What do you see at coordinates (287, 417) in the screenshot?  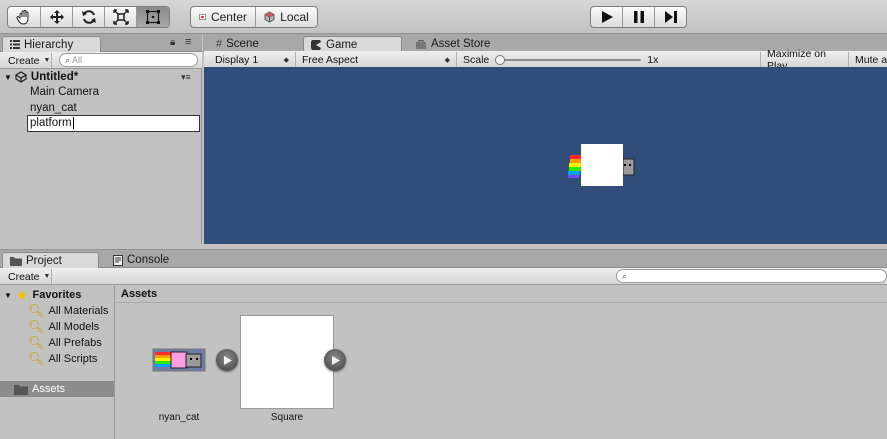 I see `asset-label: Square` at bounding box center [287, 417].